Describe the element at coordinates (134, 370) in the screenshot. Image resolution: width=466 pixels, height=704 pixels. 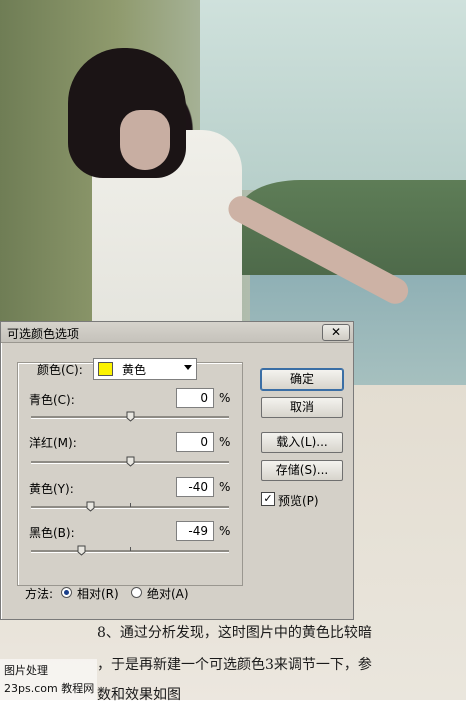
I see `colors-selected-value: 黄色` at that location.